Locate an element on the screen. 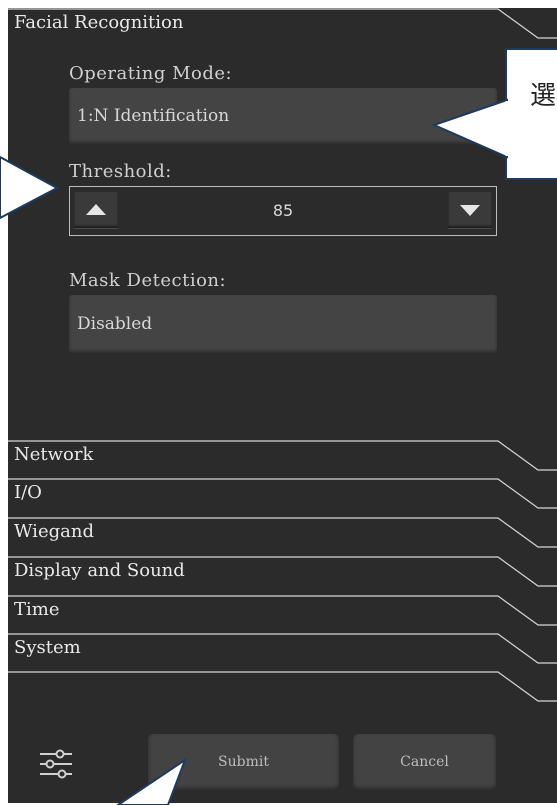  section-header-label: Display and Sound is located at coordinates (99, 570).